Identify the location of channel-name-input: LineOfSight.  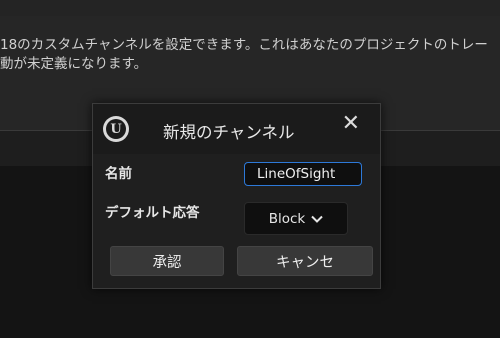
(303, 174).